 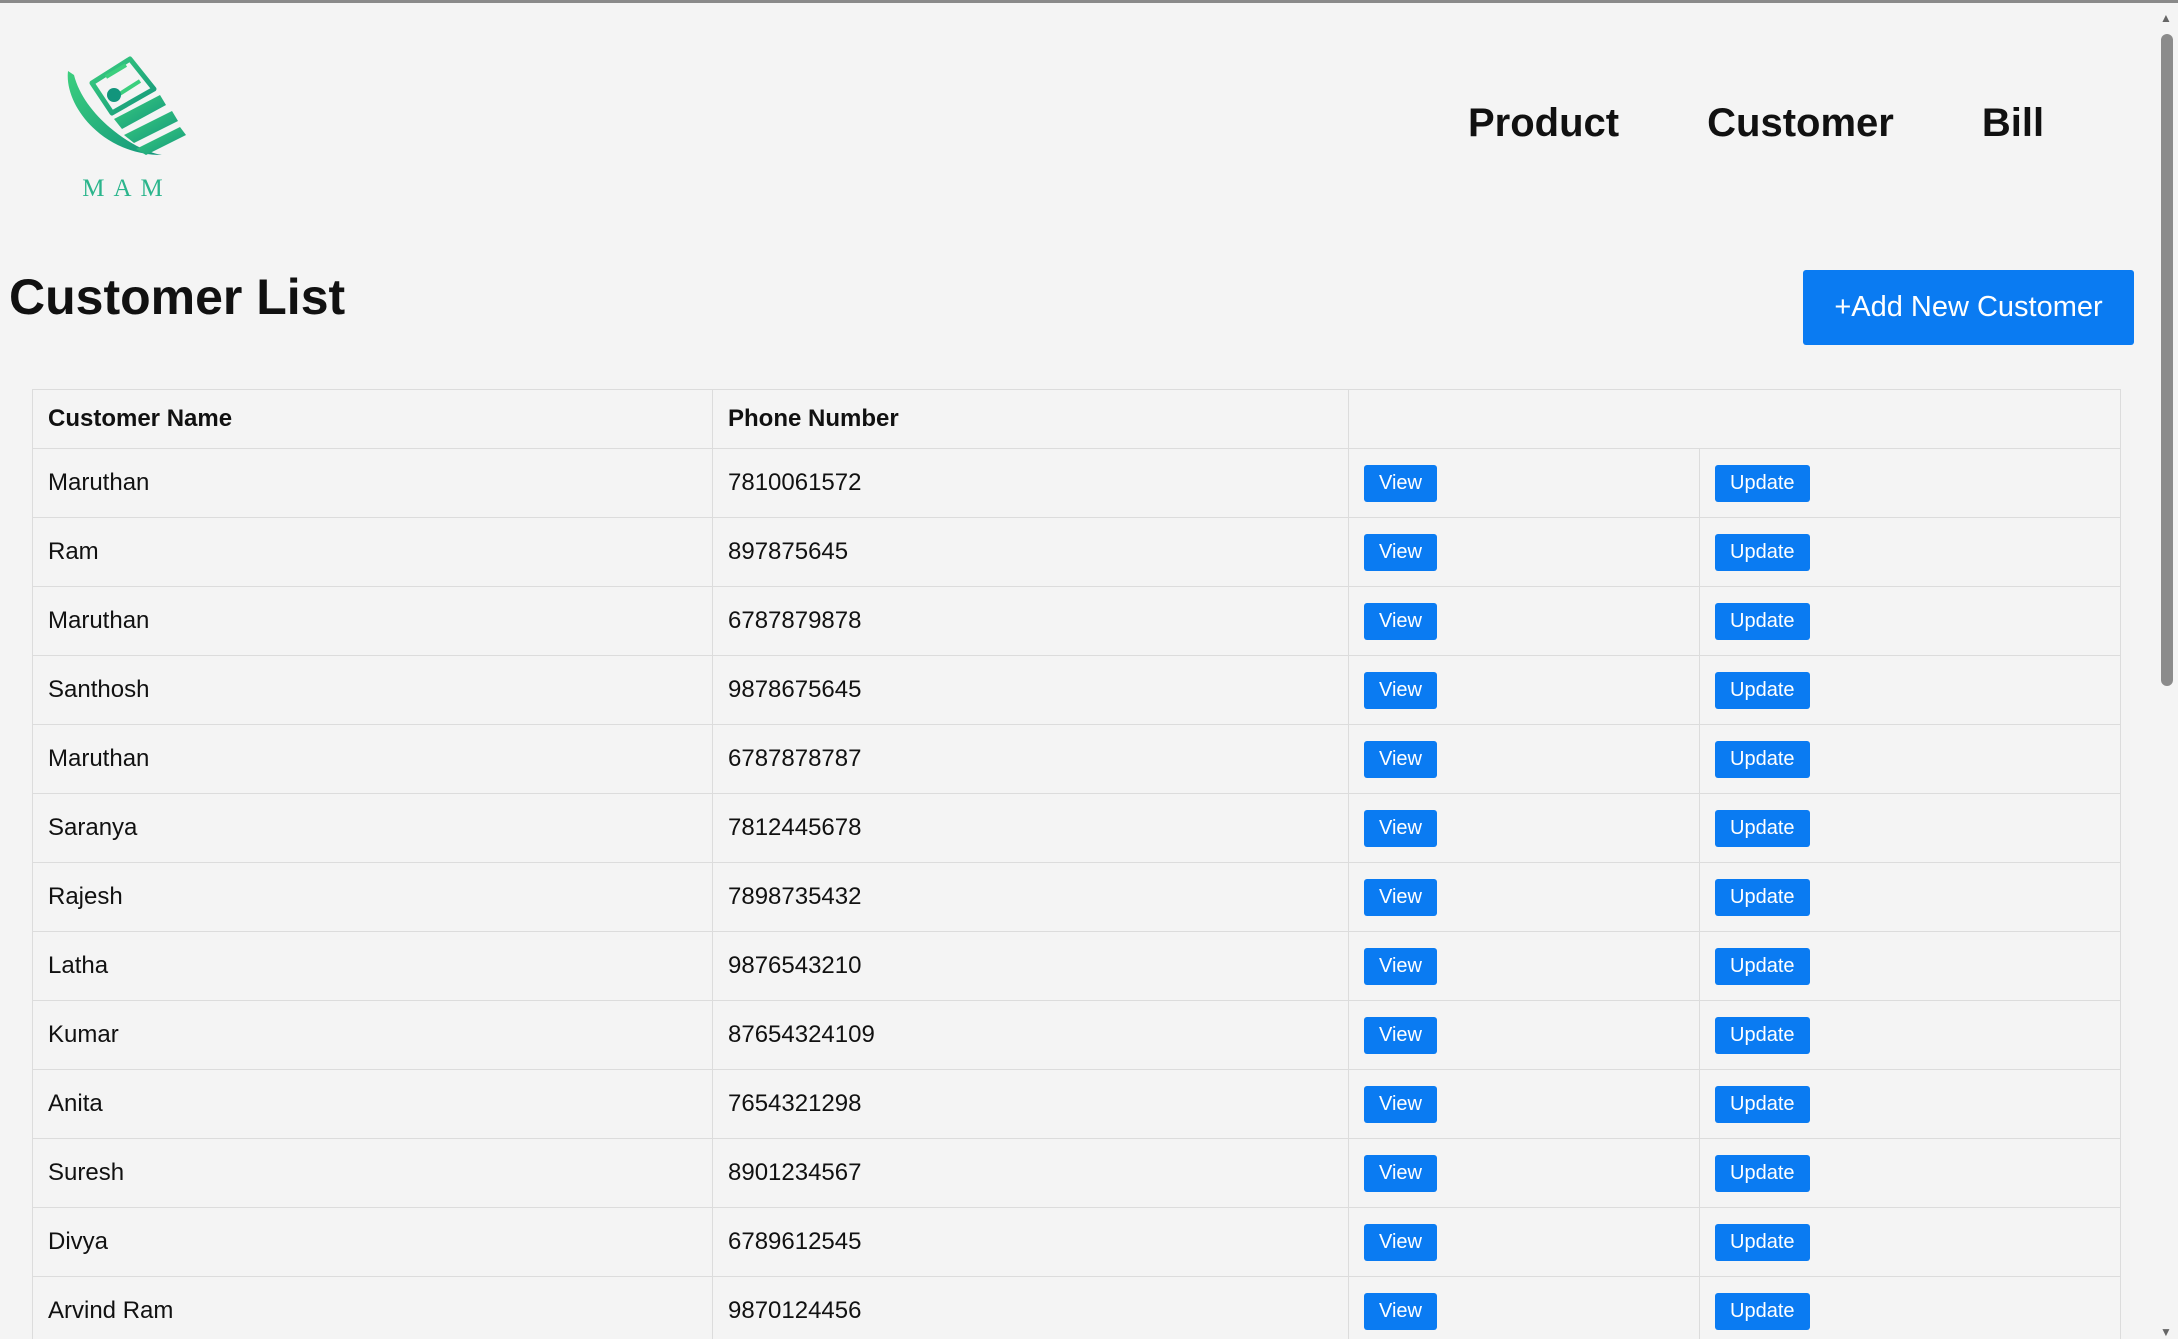 What do you see at coordinates (177, 297) in the screenshot?
I see `page-title: Customer List` at bounding box center [177, 297].